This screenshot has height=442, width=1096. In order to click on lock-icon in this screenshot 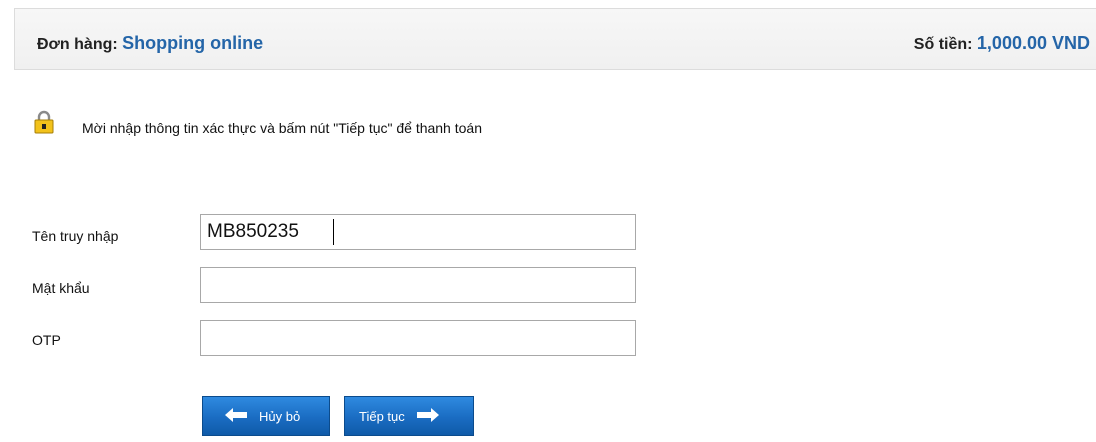, I will do `click(44, 122)`.